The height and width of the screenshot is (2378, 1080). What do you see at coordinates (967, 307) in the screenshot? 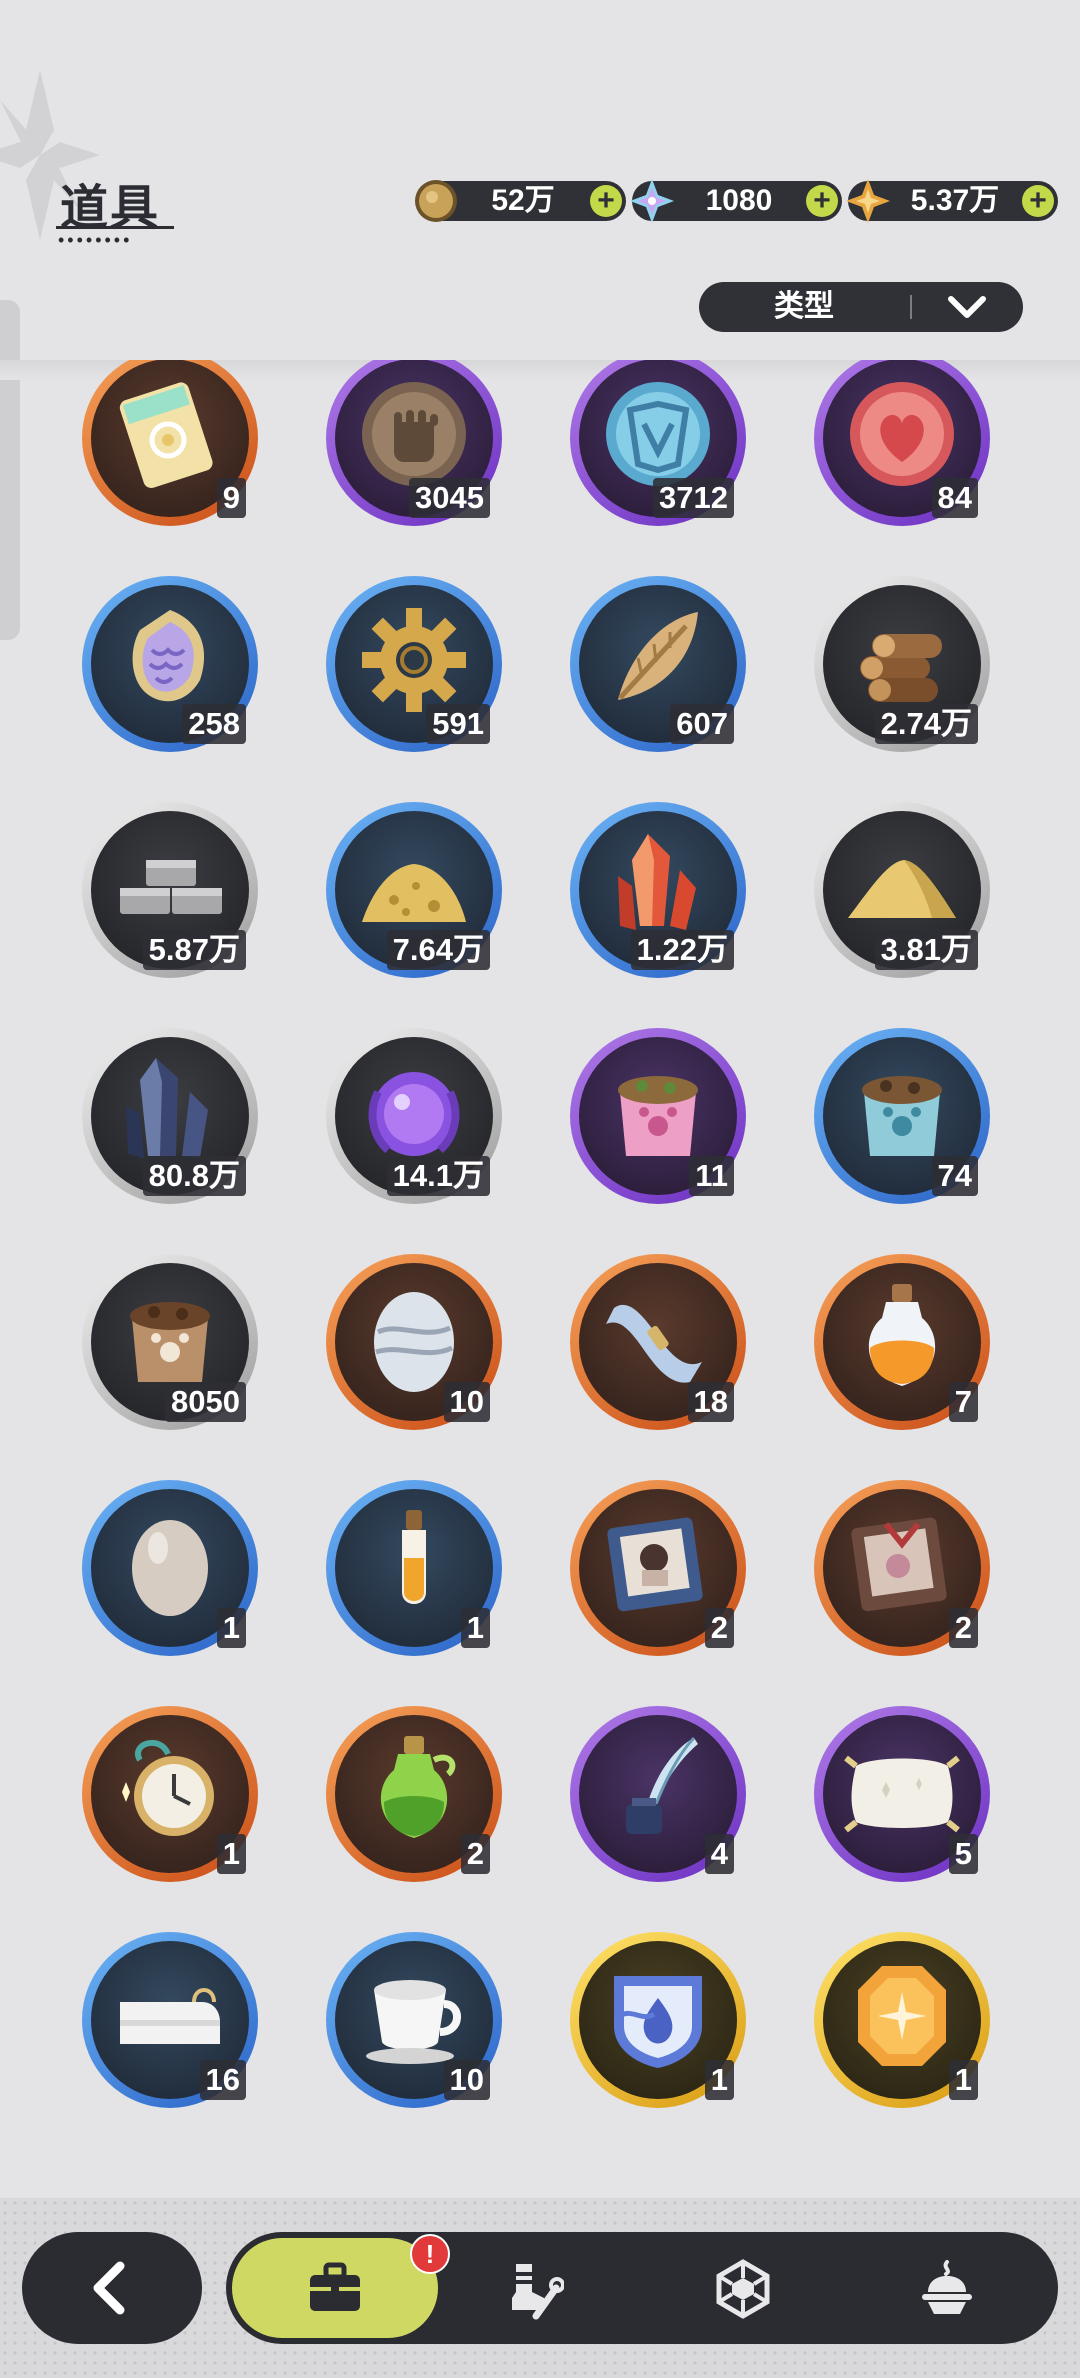
I see `chevron-down-icon` at bounding box center [967, 307].